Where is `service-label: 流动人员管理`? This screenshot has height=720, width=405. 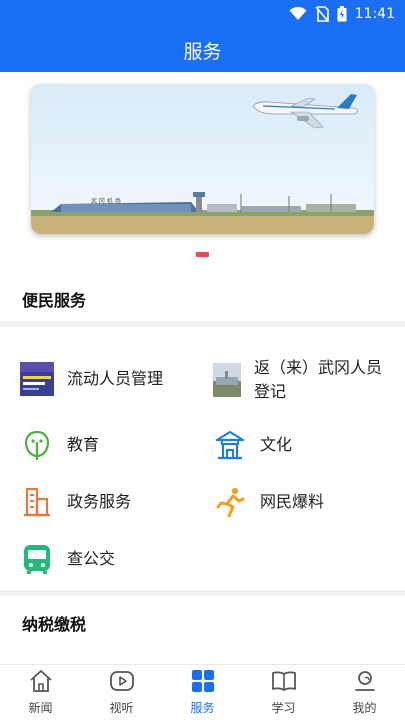
service-label: 流动人员管理 is located at coordinates (115, 378).